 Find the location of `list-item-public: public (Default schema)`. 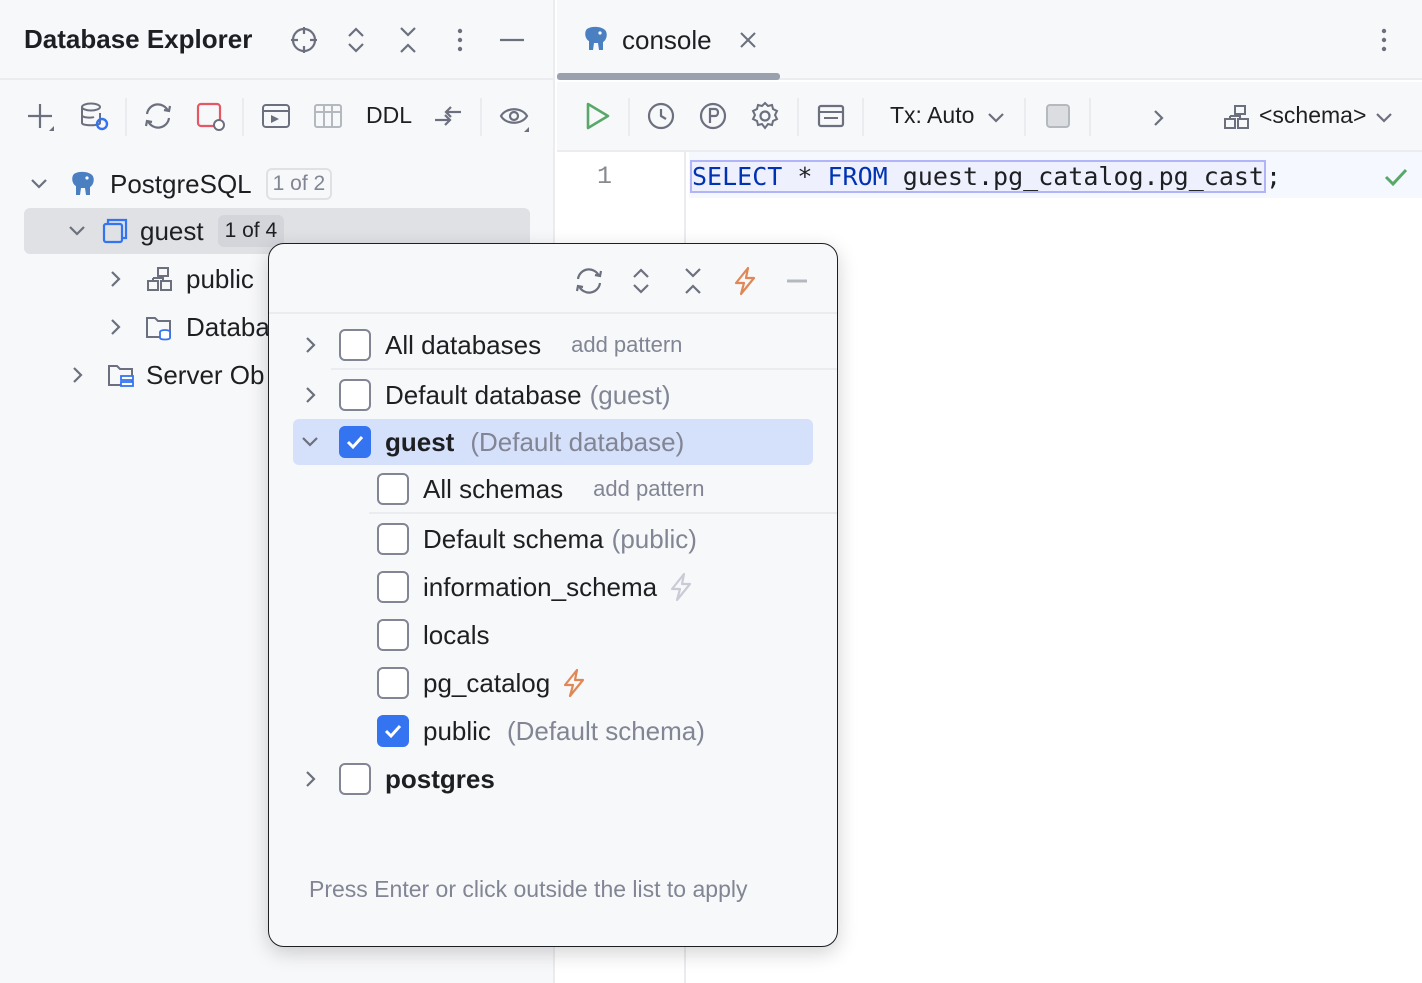

list-item-public: public (Default schema) is located at coordinates (607, 731).